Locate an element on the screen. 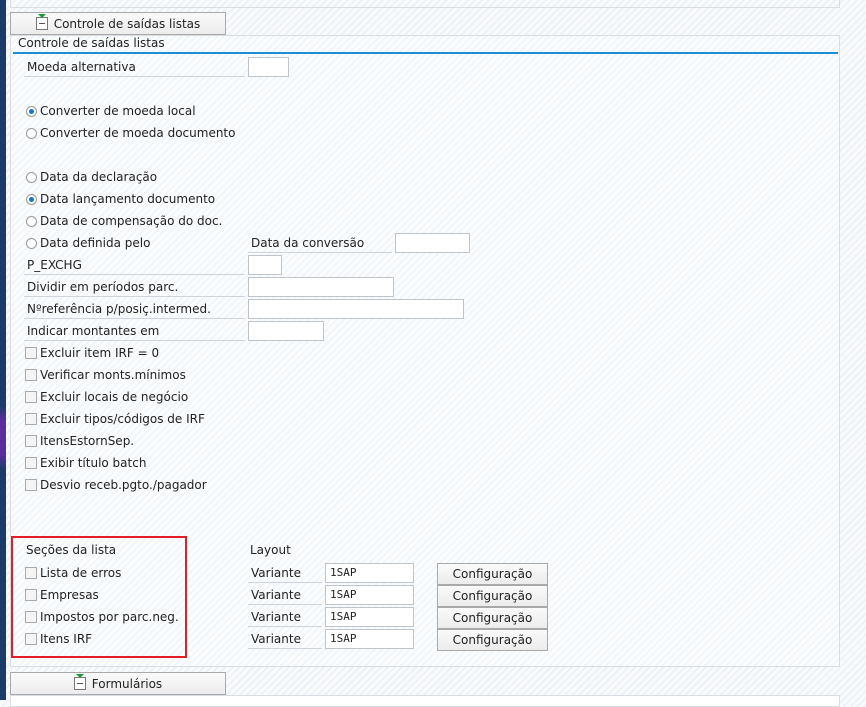 The height and width of the screenshot is (707, 866). window-edge is located at coordinates (3, 350).